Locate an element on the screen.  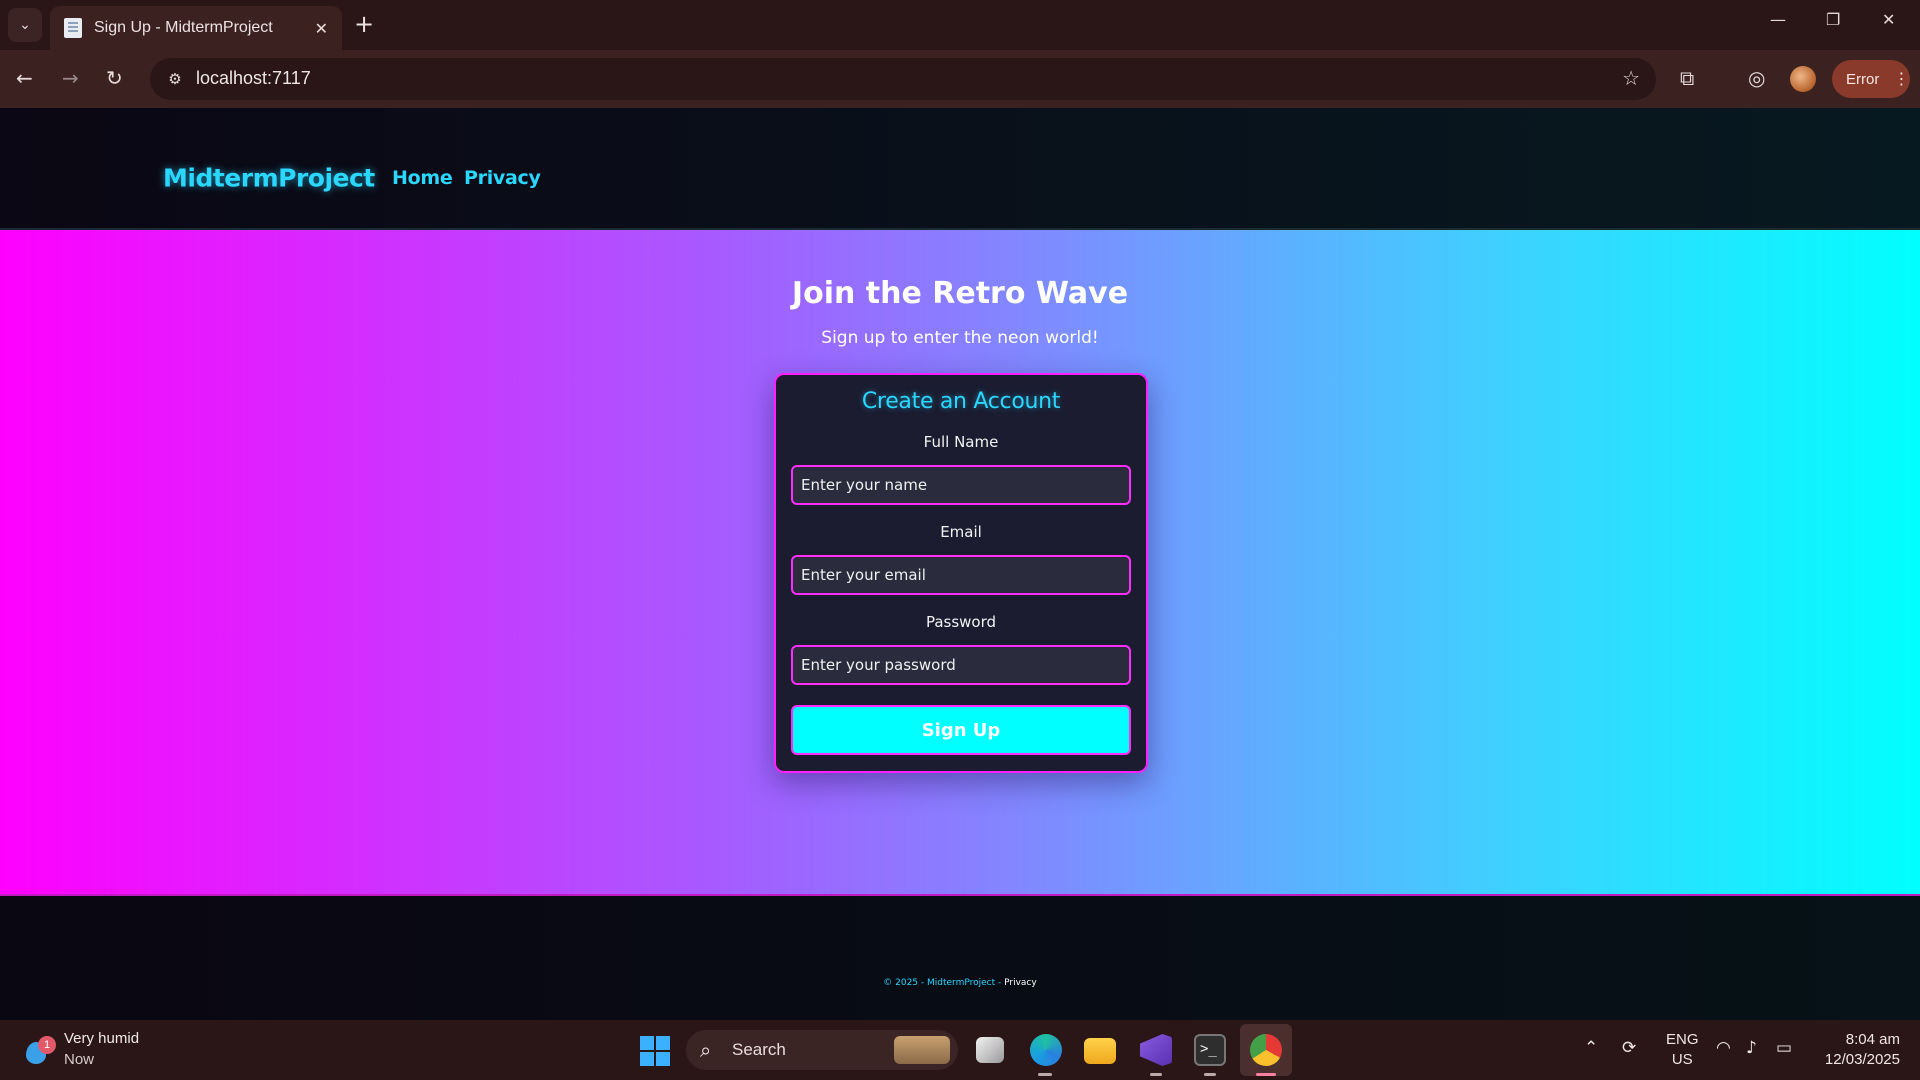
tab-list-icon: ⌄ is located at coordinates (25, 25).